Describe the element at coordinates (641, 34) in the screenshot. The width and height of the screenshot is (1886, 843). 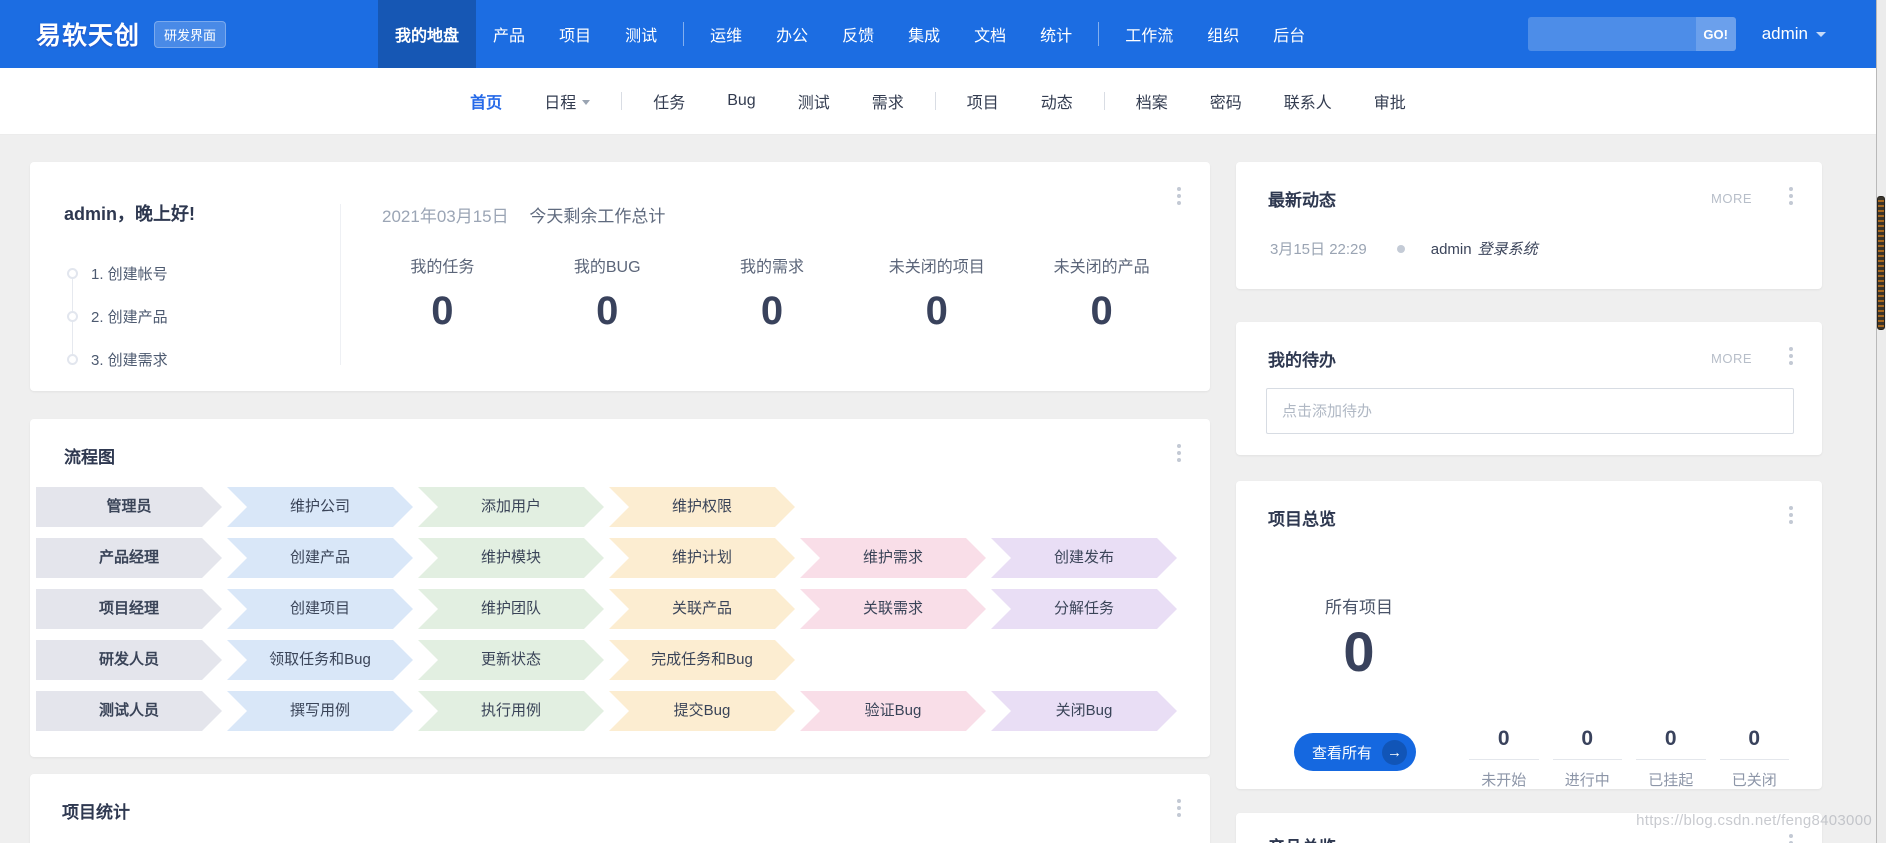
I see `top-menu-item-test: 测试` at that location.